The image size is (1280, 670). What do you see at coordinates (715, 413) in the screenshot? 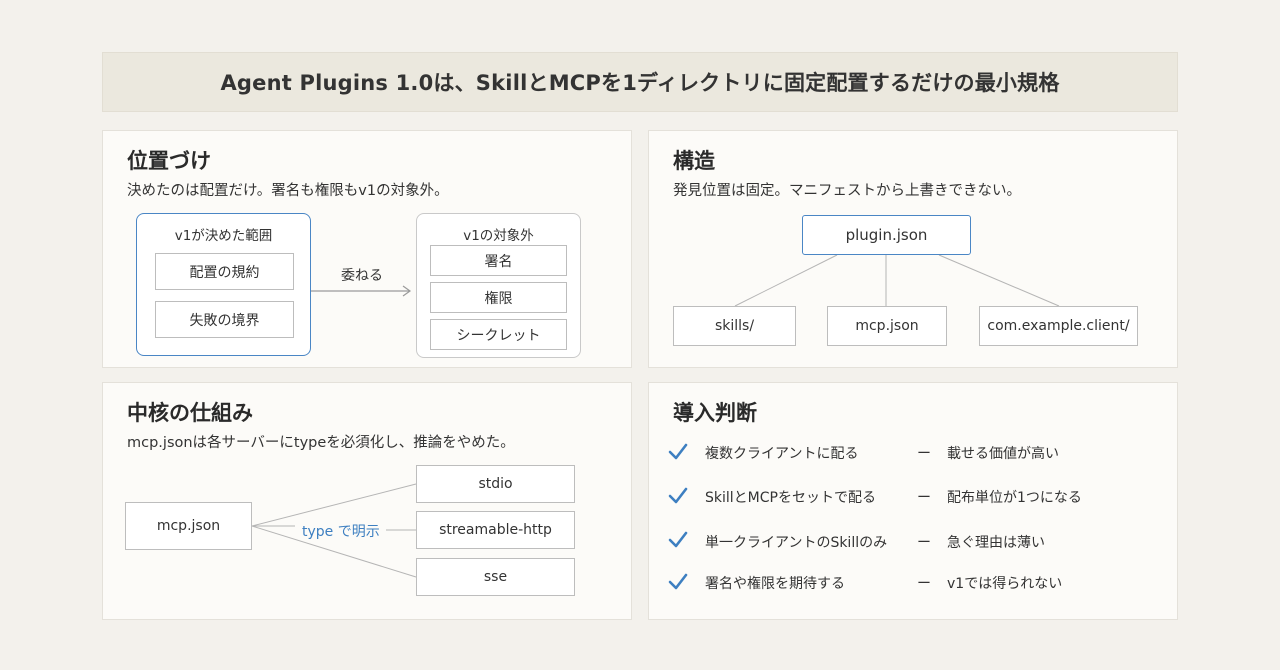
I see `panel-title: 導入判断` at bounding box center [715, 413].